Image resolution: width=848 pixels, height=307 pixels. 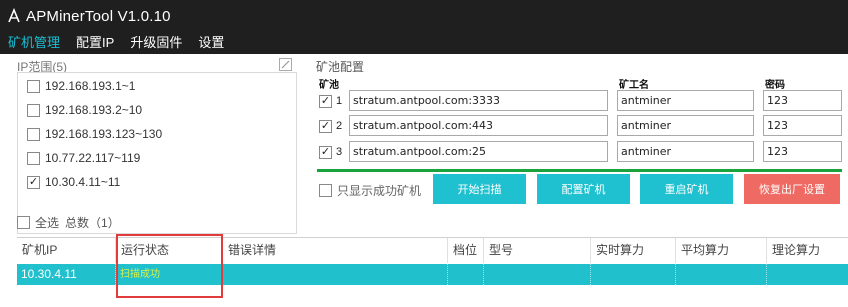 What do you see at coordinates (211, 43) in the screenshot?
I see `menu-settings: 设置` at bounding box center [211, 43].